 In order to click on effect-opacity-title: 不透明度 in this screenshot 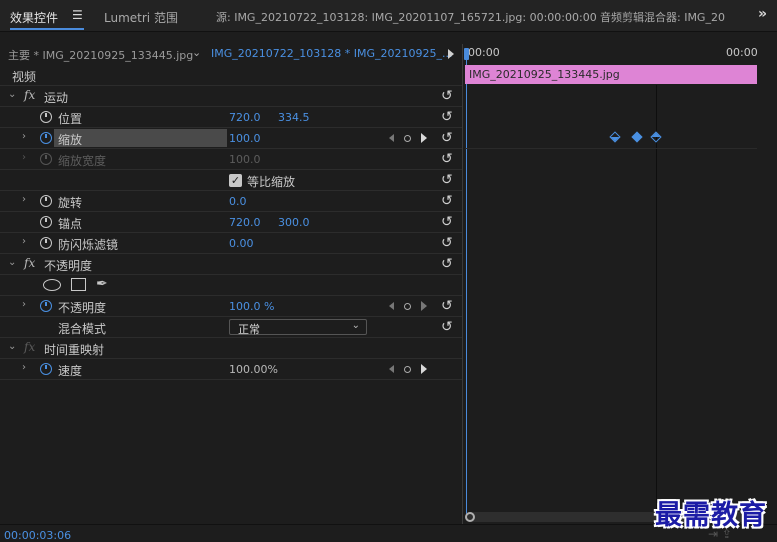, I will do `click(68, 265)`.